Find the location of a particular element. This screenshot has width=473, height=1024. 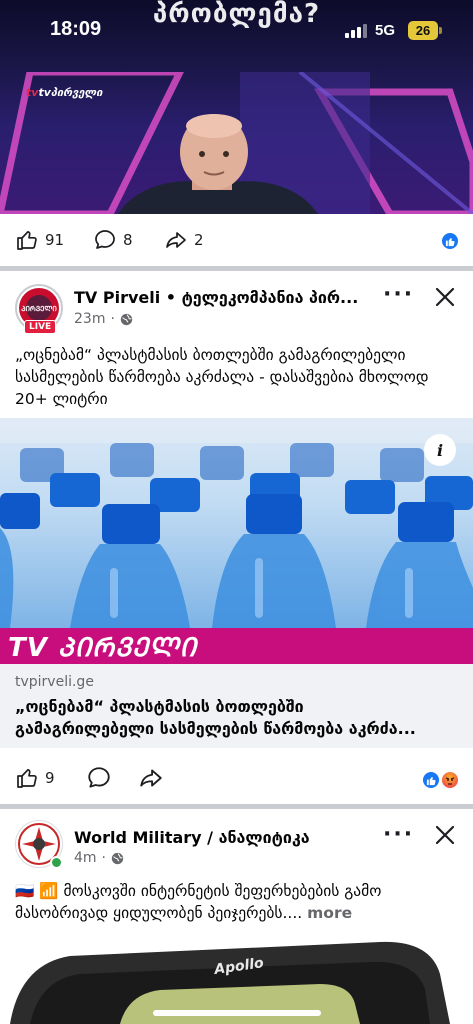

comment-count: 8 is located at coordinates (128, 240).